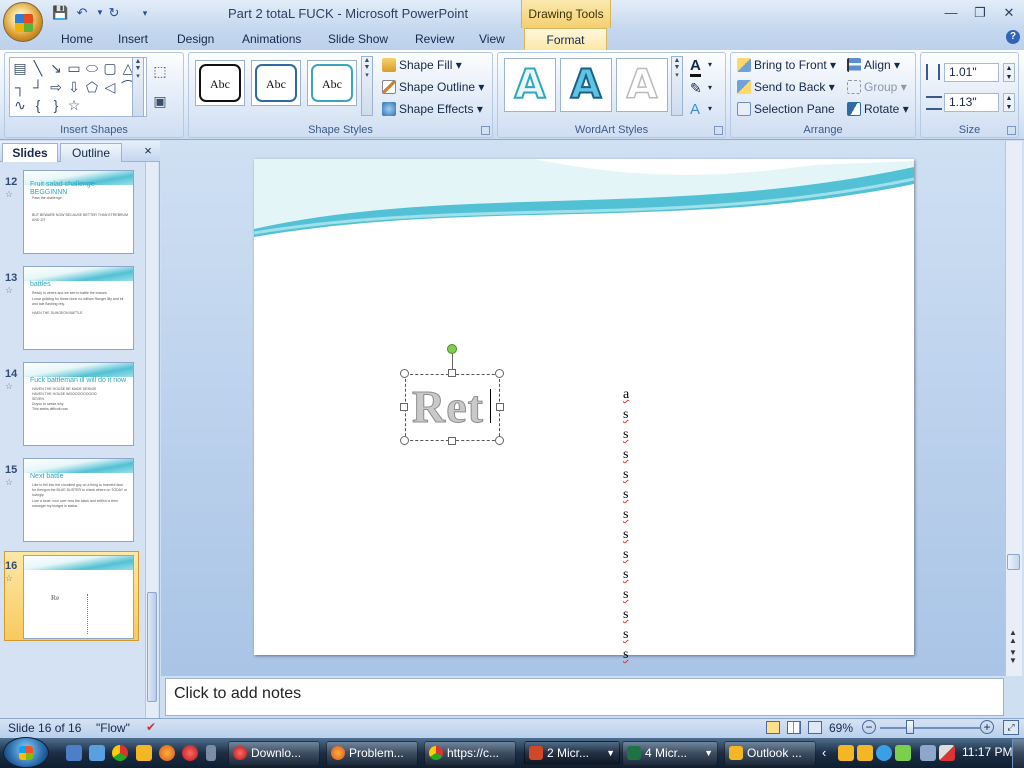 The width and height of the screenshot is (1024, 768). I want to click on tray-expand-icon: ‹, so click(824, 752).